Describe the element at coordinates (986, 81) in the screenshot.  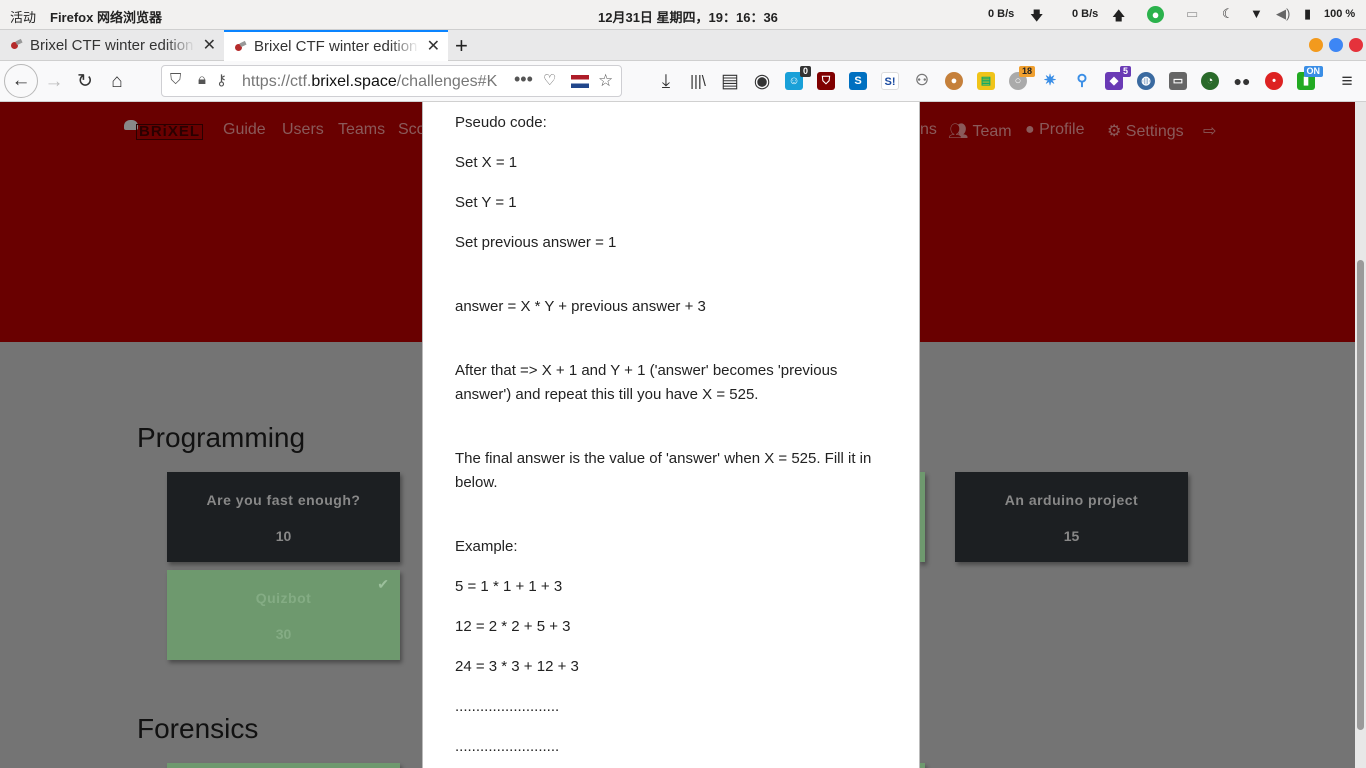
I see `extension-file-icon: ▤` at that location.